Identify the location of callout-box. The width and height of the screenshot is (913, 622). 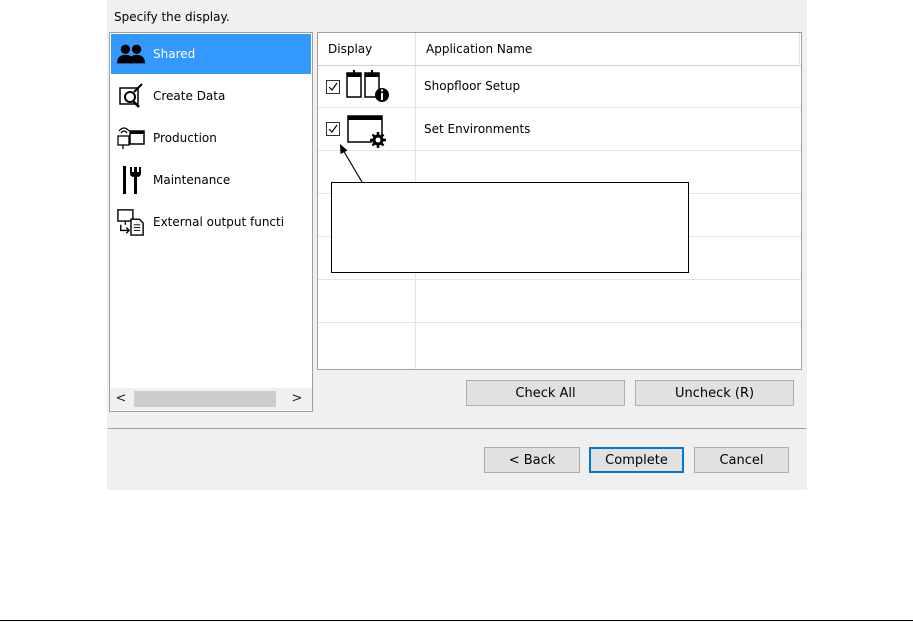
(510, 227).